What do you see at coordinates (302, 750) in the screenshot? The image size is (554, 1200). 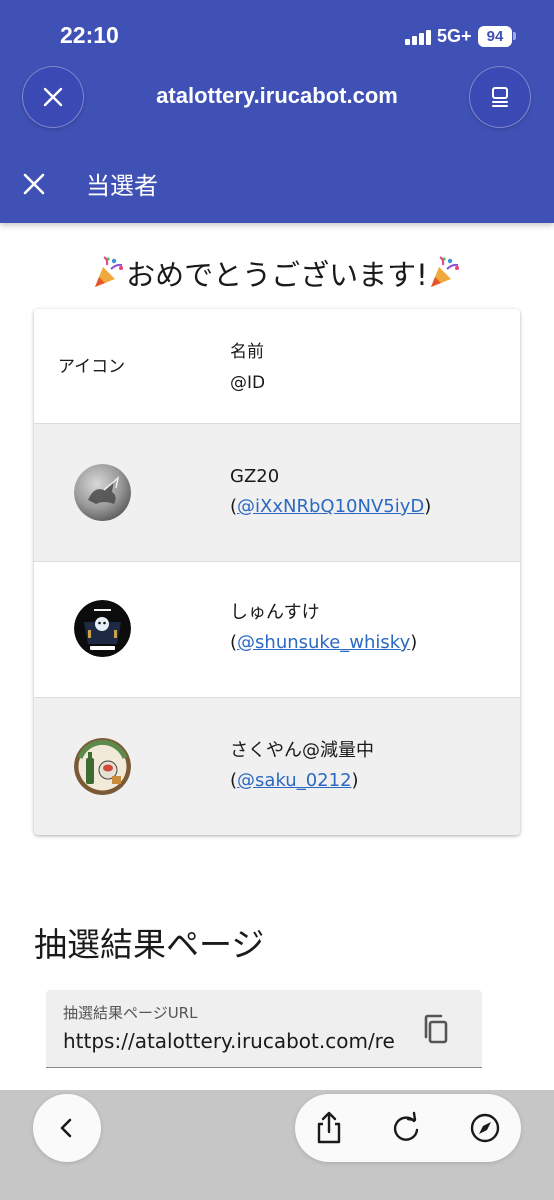 I see `winner-name: さくやん@減量中` at bounding box center [302, 750].